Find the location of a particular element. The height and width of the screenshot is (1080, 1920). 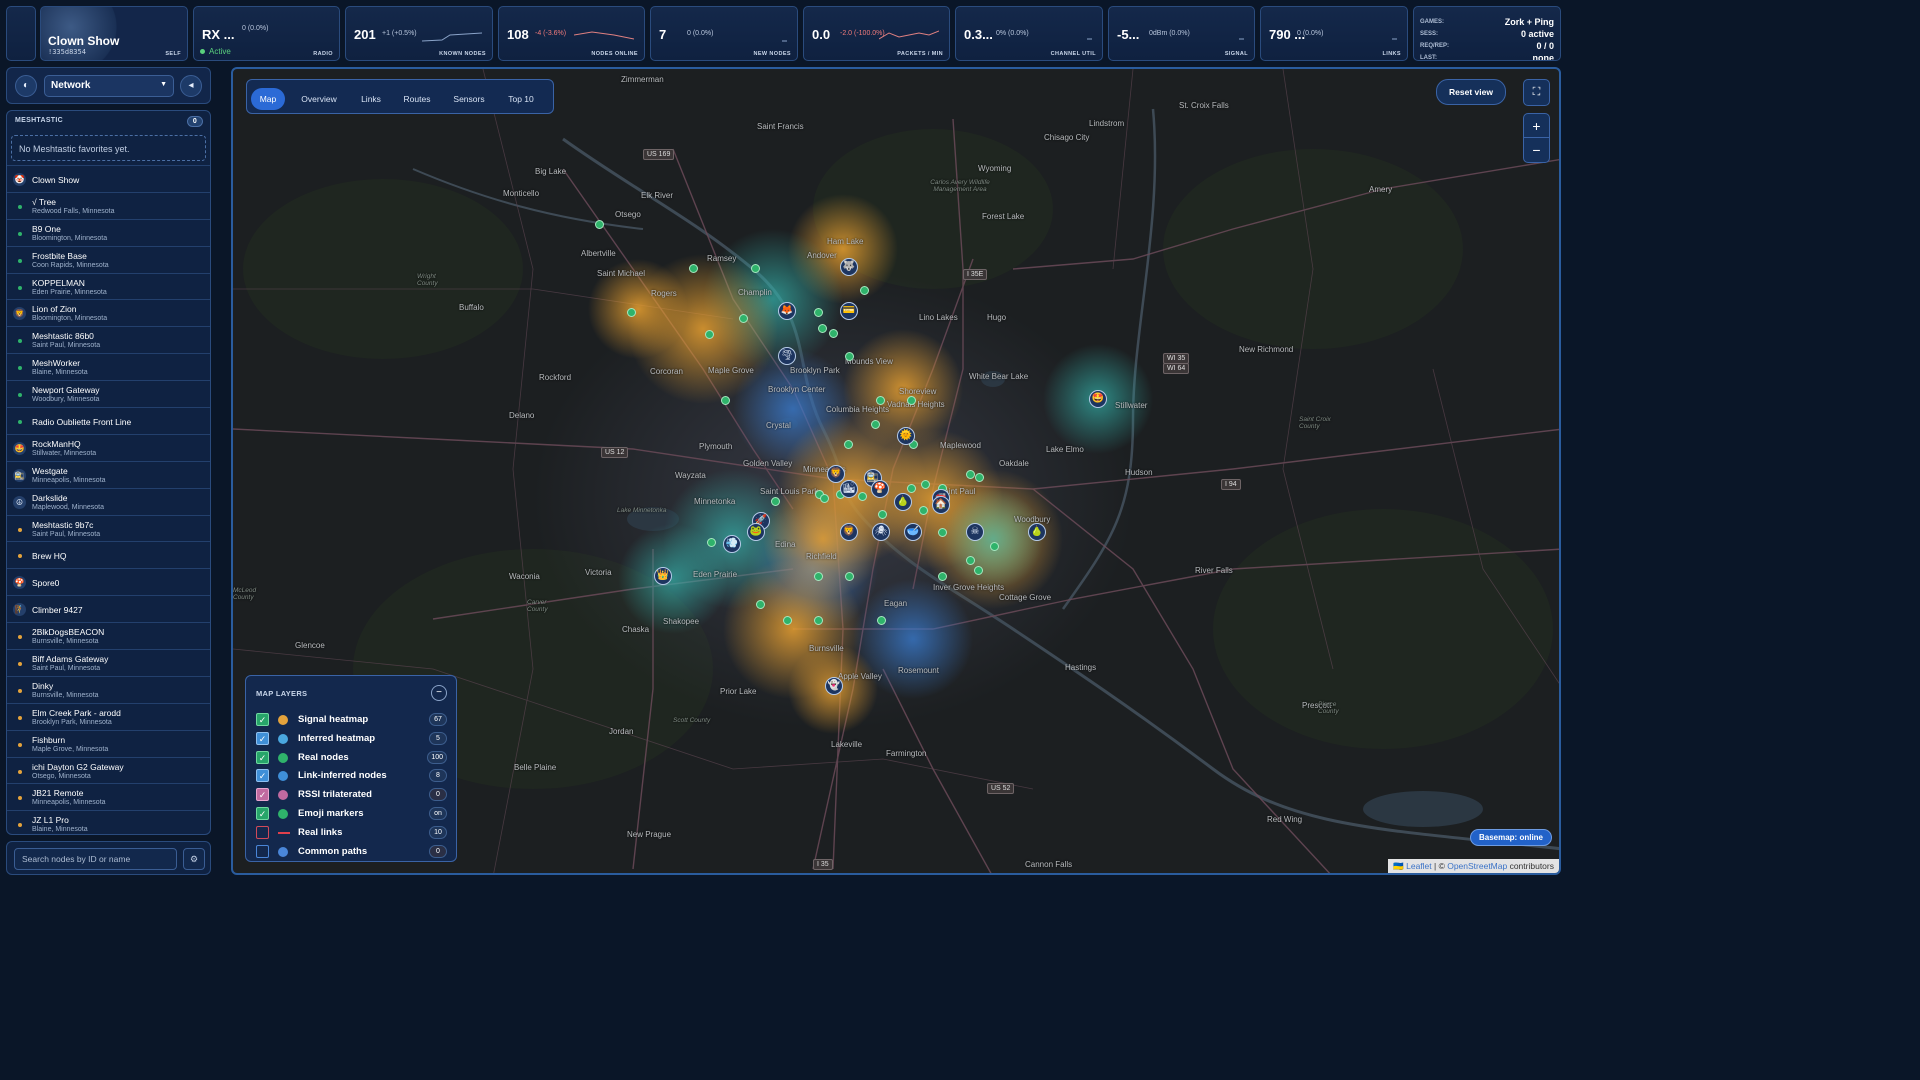

stat-tile-radio: RX ... 0 (0.0%) RADIO Active is located at coordinates (266, 33).